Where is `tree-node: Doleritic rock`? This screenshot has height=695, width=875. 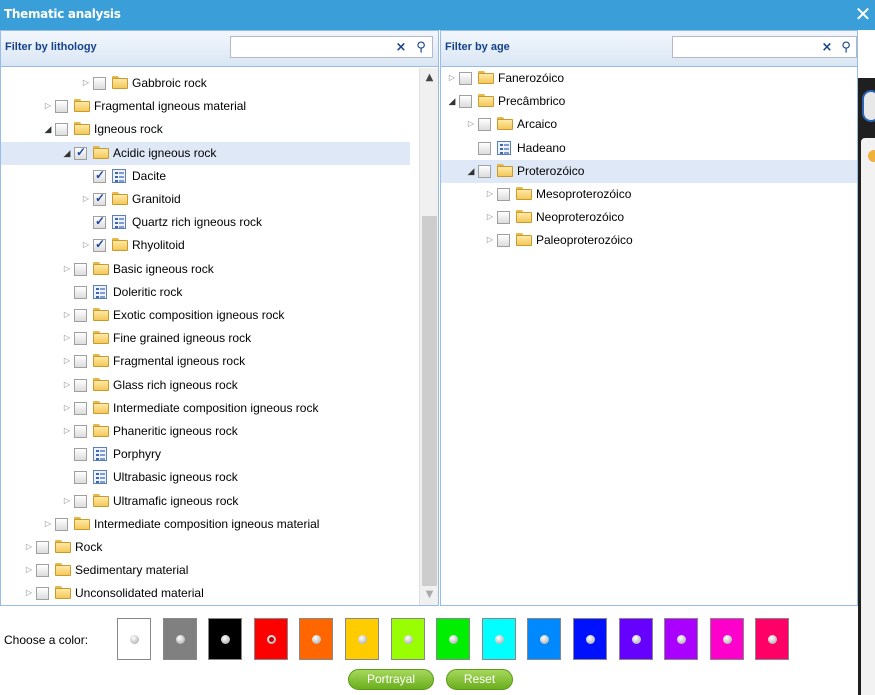
tree-node: Doleritic rock is located at coordinates (205, 292).